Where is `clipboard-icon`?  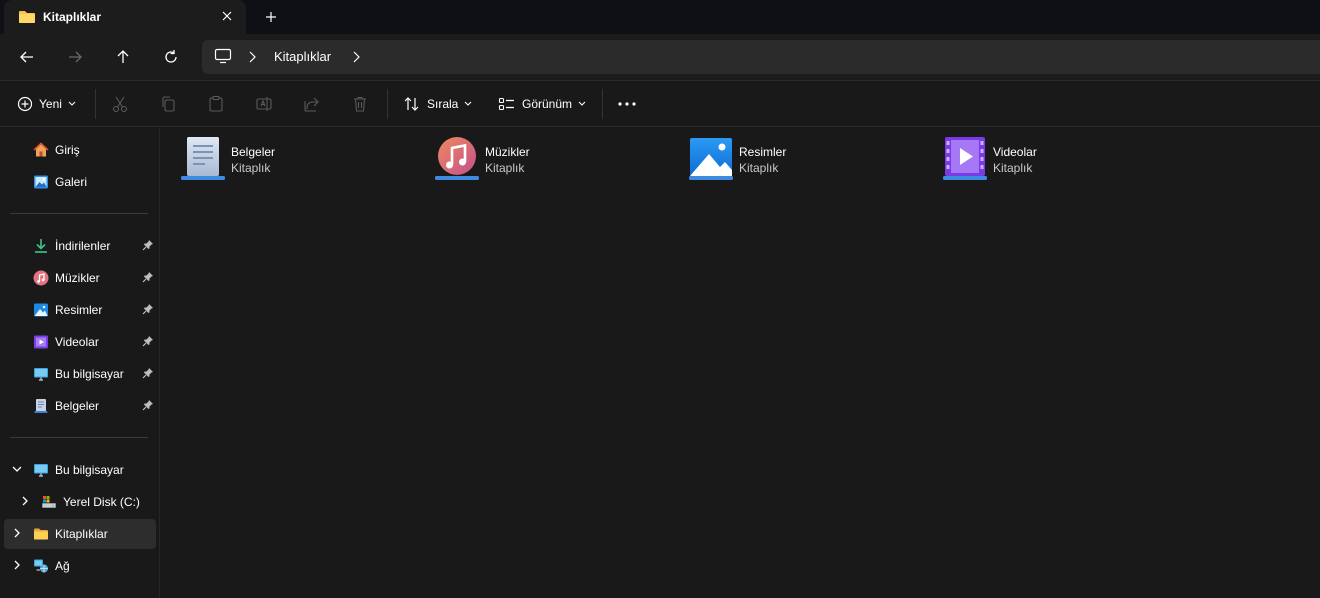 clipboard-icon is located at coordinates (216, 103).